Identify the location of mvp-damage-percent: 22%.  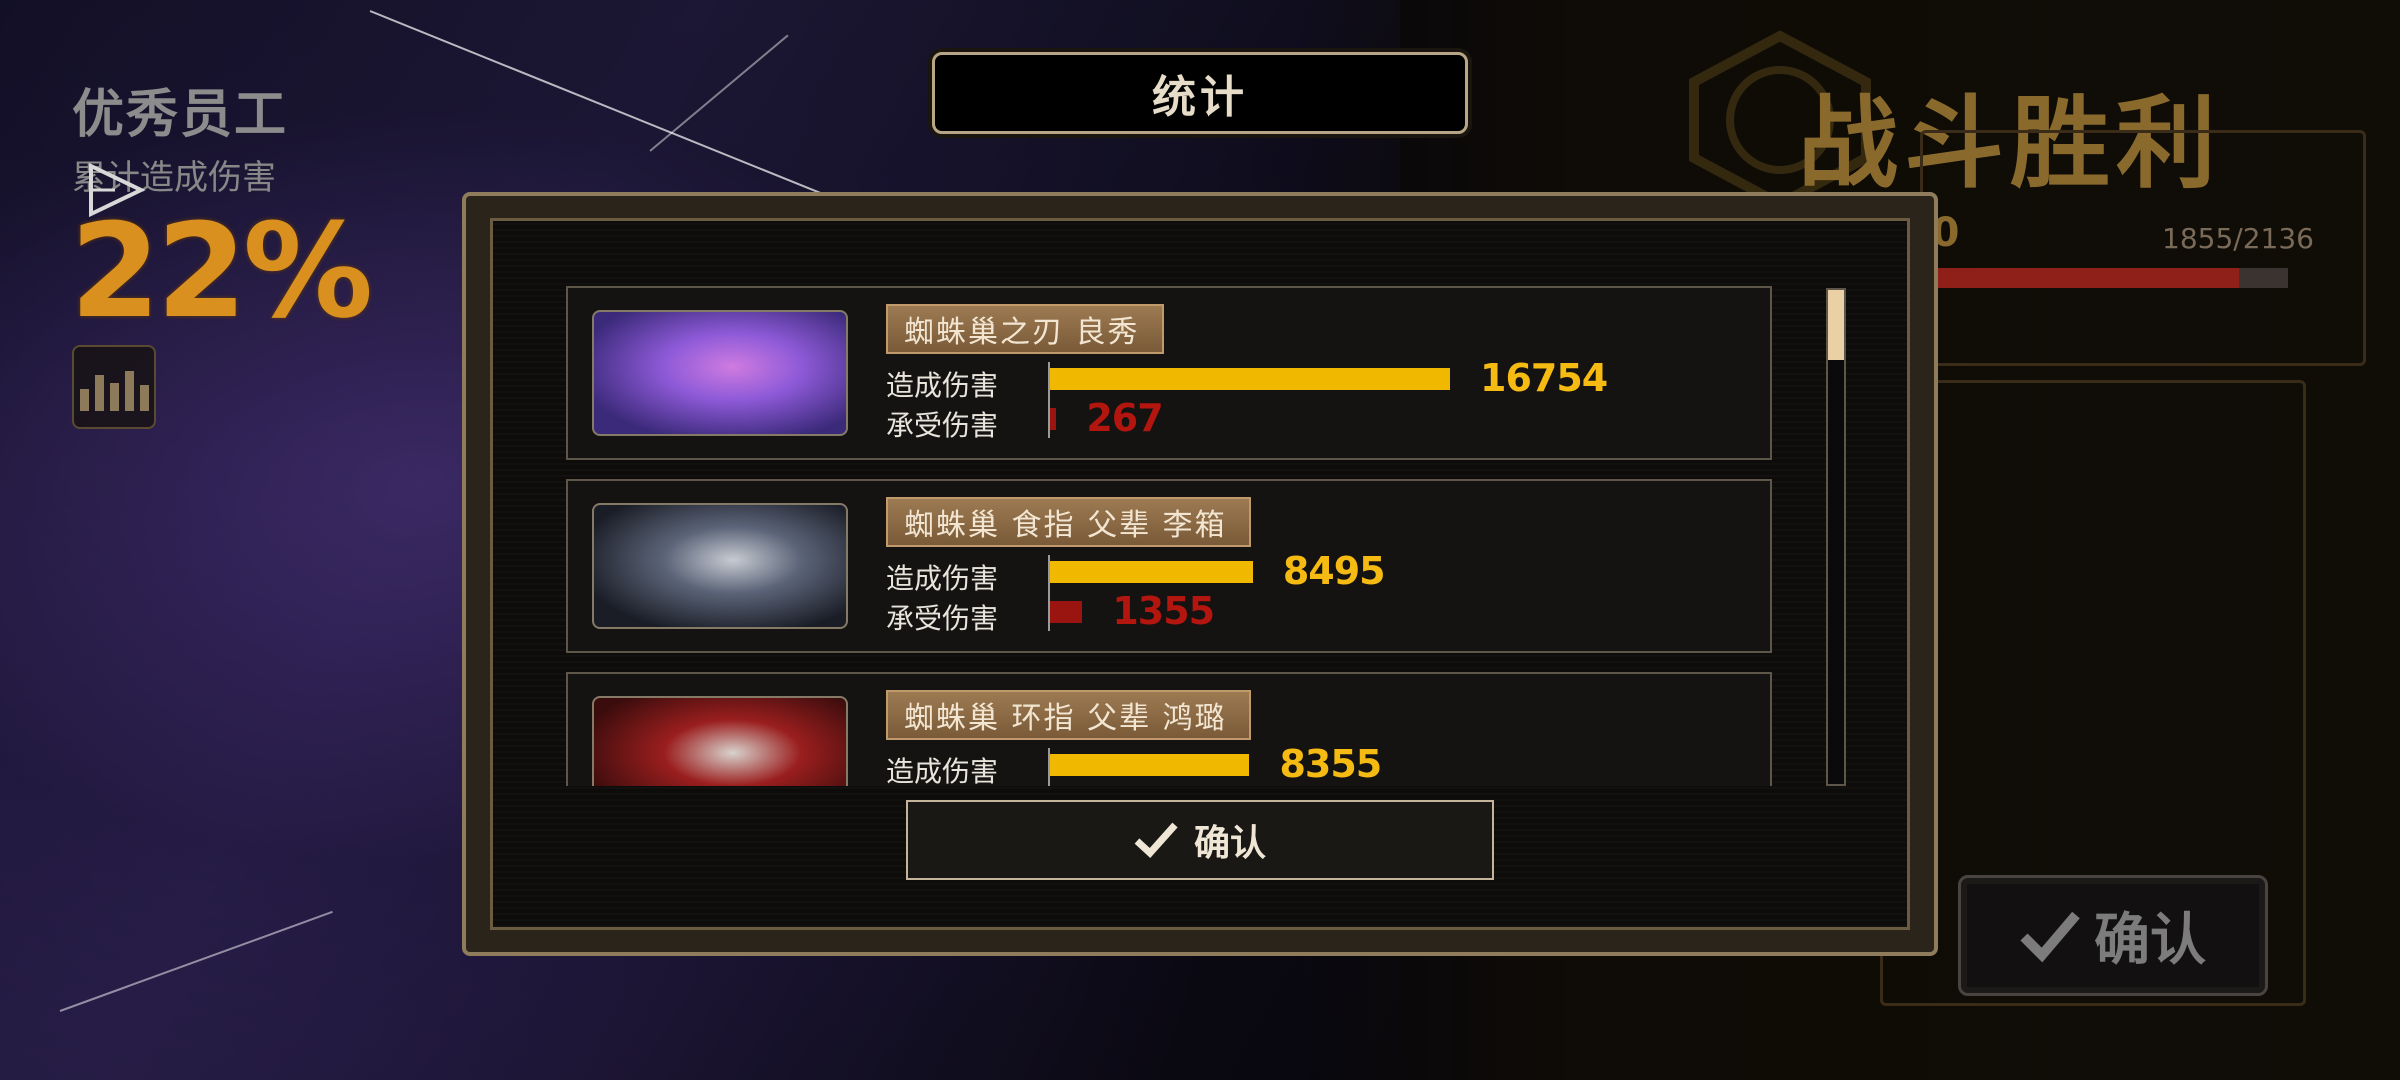
(221, 271).